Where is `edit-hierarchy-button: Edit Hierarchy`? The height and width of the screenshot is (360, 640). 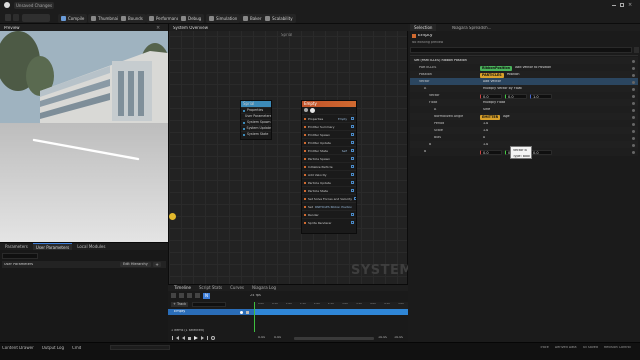 edit-hierarchy-button: Edit Hierarchy is located at coordinates (135, 264).